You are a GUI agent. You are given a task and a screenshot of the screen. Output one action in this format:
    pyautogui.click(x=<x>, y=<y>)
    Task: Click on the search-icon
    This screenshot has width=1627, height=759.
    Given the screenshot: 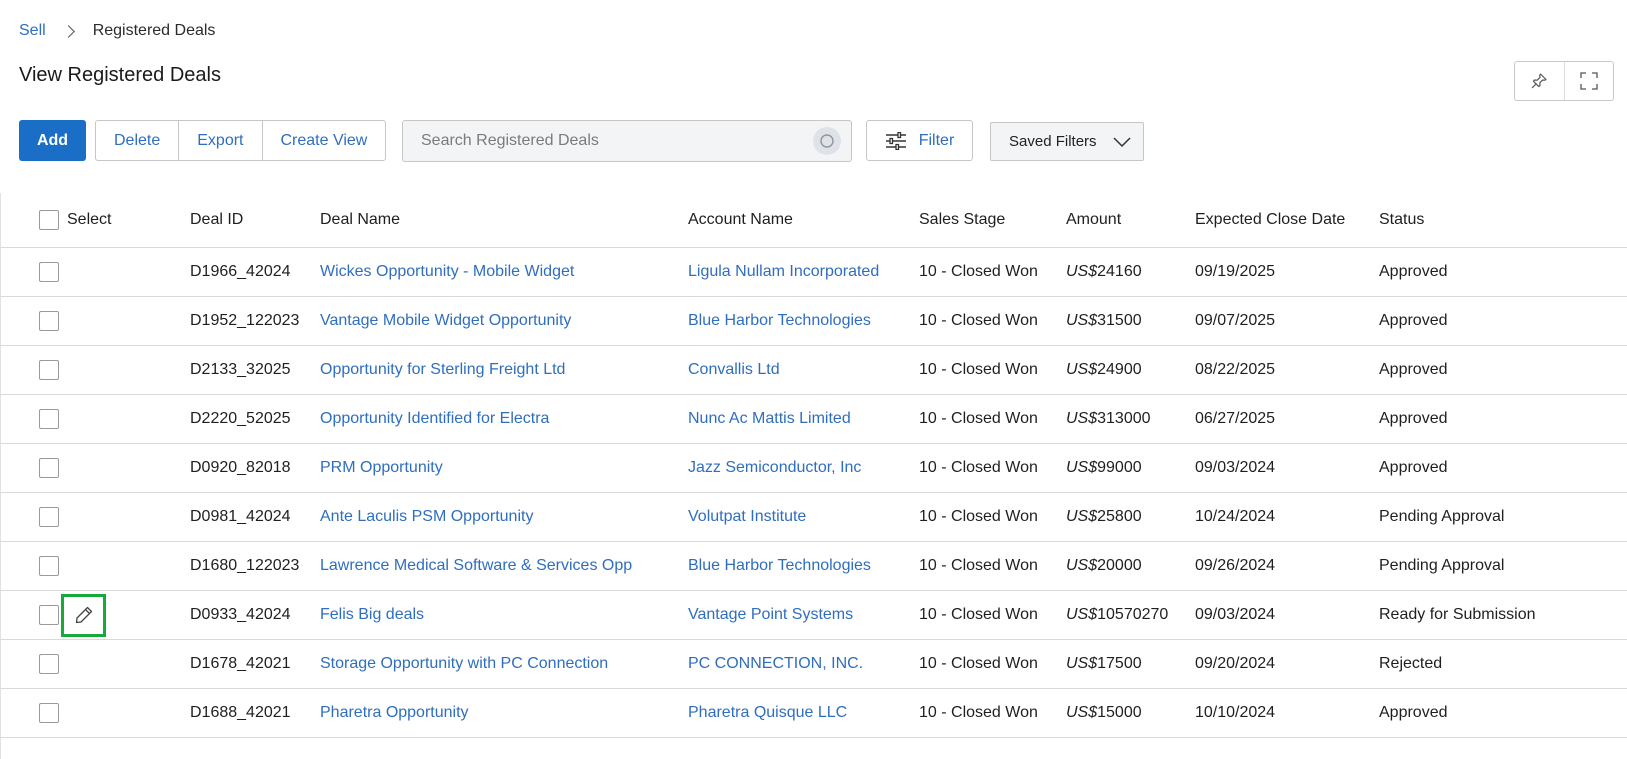 What is the action you would take?
    pyautogui.click(x=827, y=141)
    